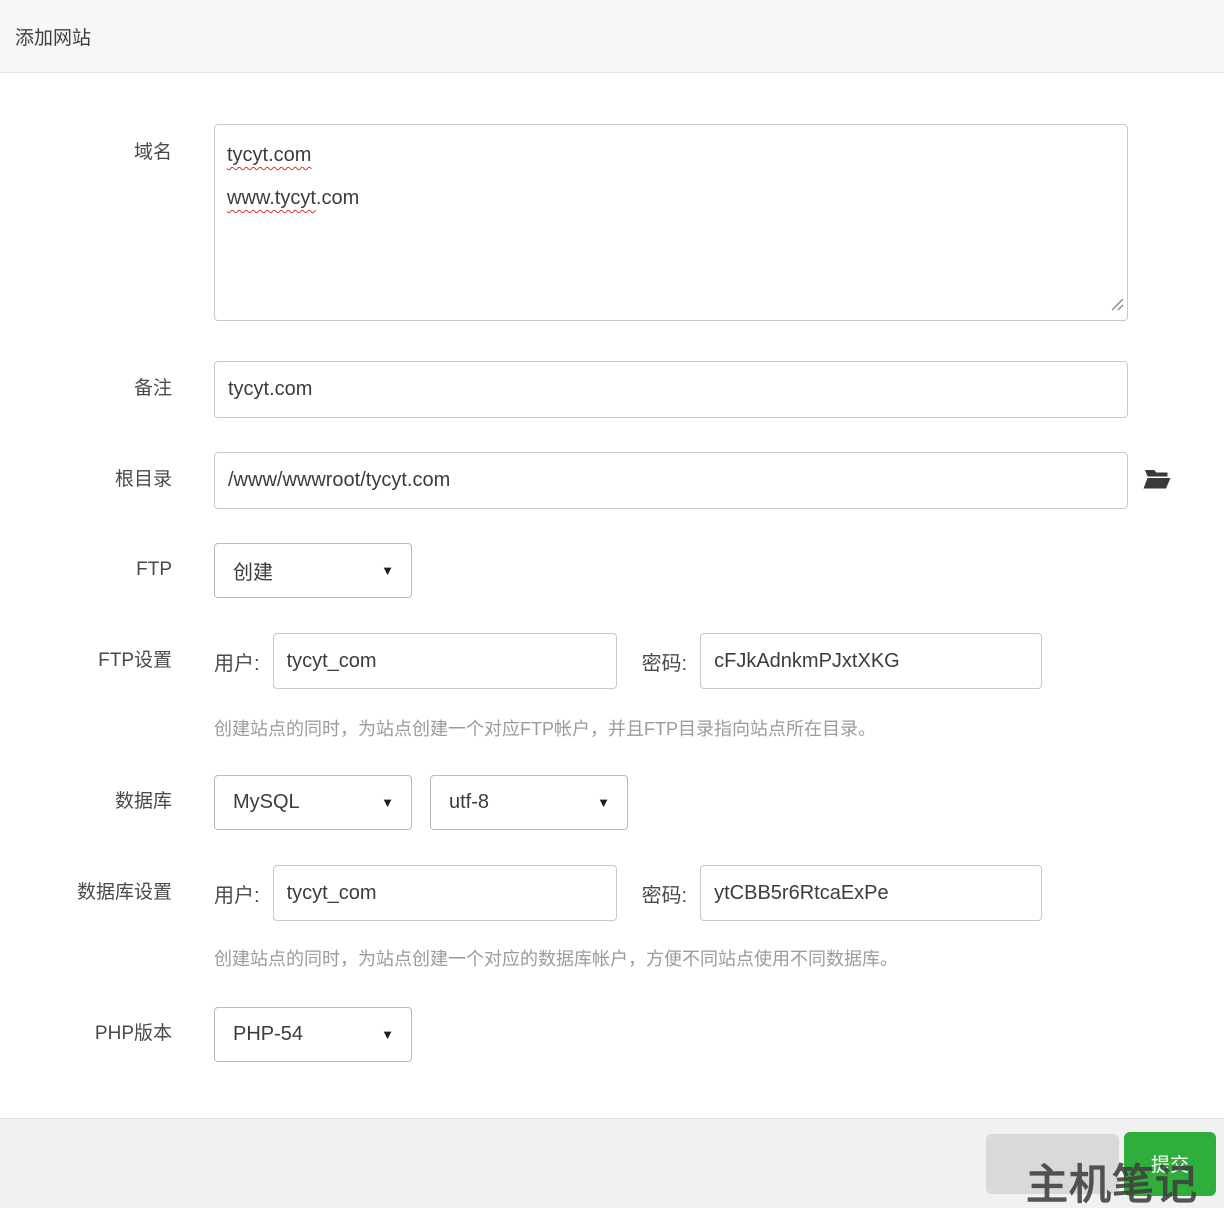 The width and height of the screenshot is (1224, 1212). What do you see at coordinates (545, 729) in the screenshot?
I see `ftp-help-text: 创建站点的同时，为站点创建一个对应FTP帐户，并且FTP目录指向站点所在目录。` at bounding box center [545, 729].